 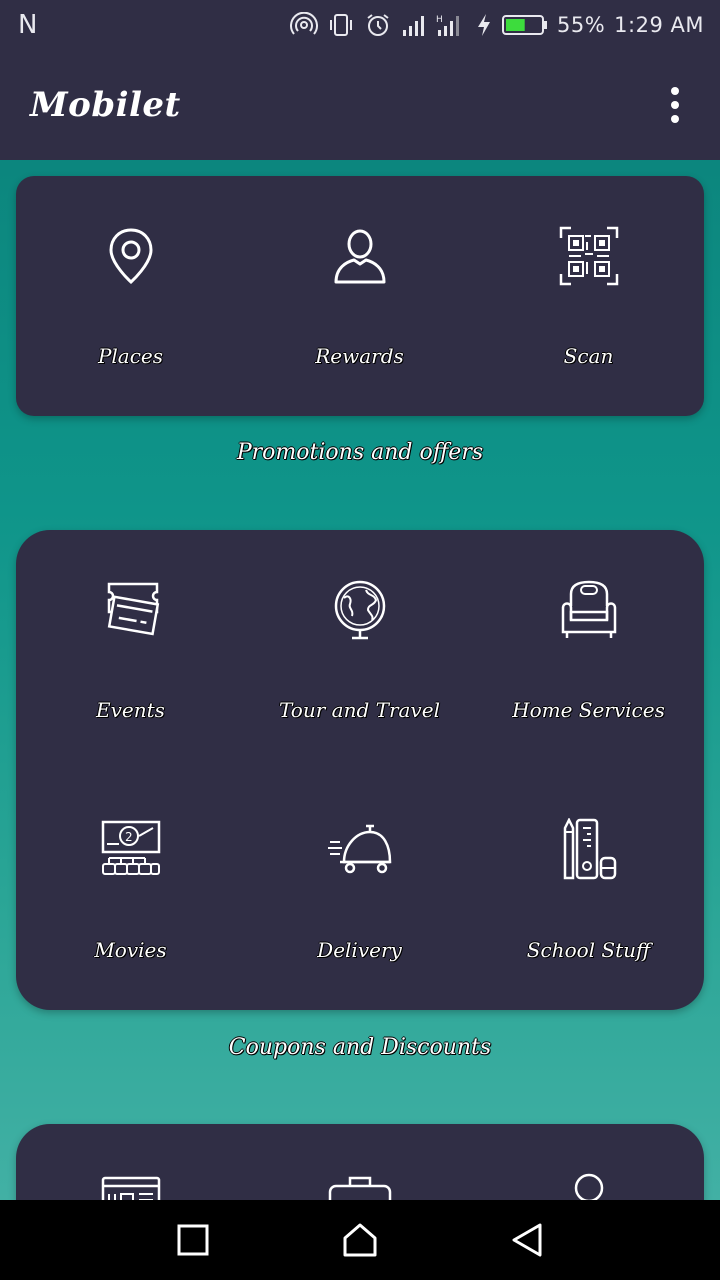 I want to click on qr-code-icon, so click(x=588, y=256).